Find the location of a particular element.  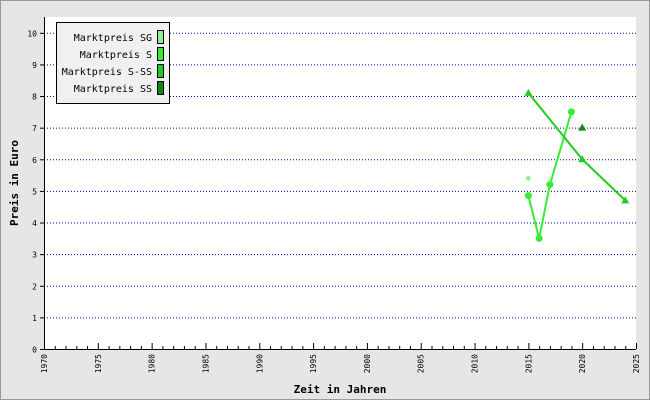

y-tick-label: 2 is located at coordinates (34, 286).